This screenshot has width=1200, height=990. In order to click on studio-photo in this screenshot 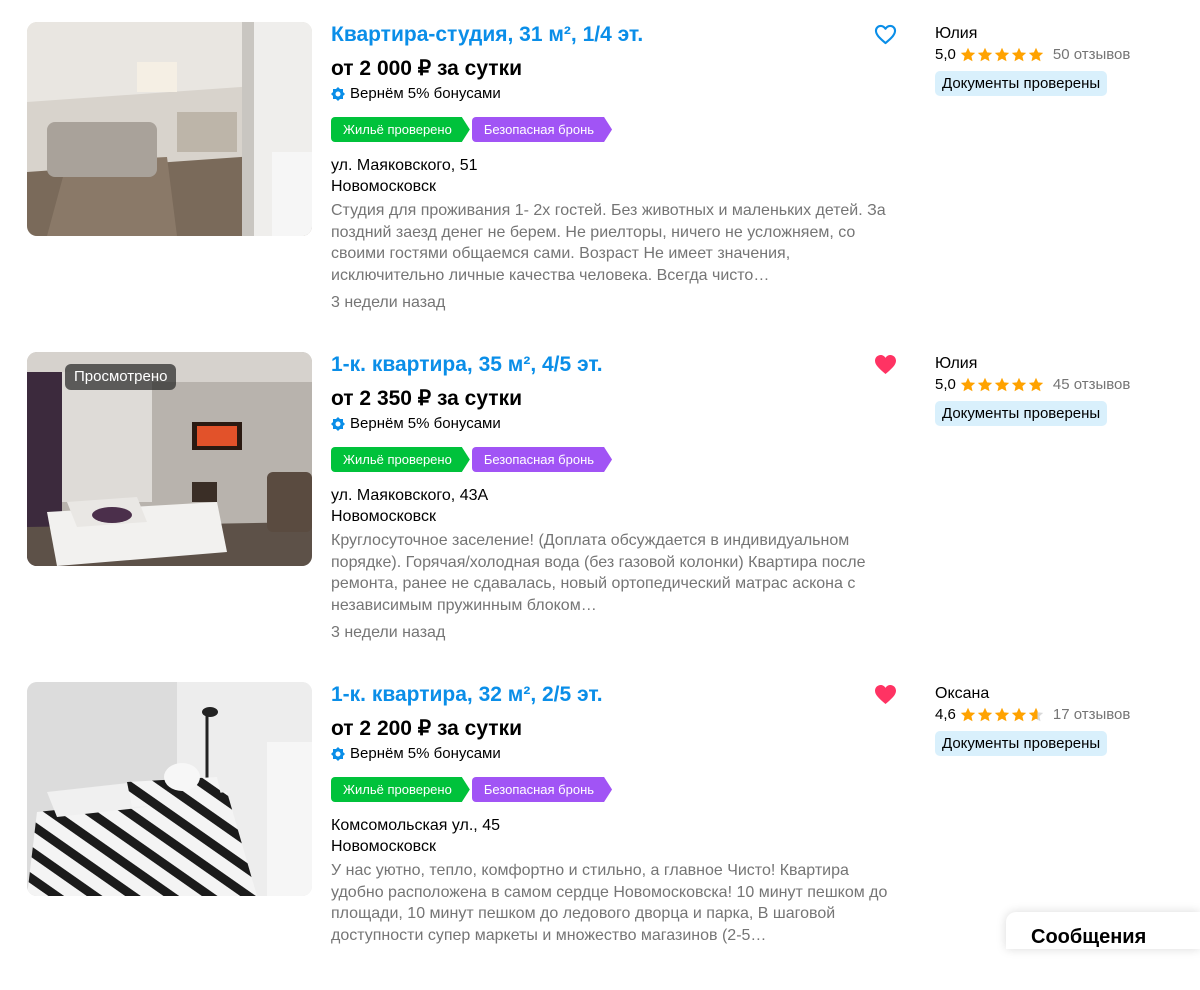, I will do `click(169, 129)`.